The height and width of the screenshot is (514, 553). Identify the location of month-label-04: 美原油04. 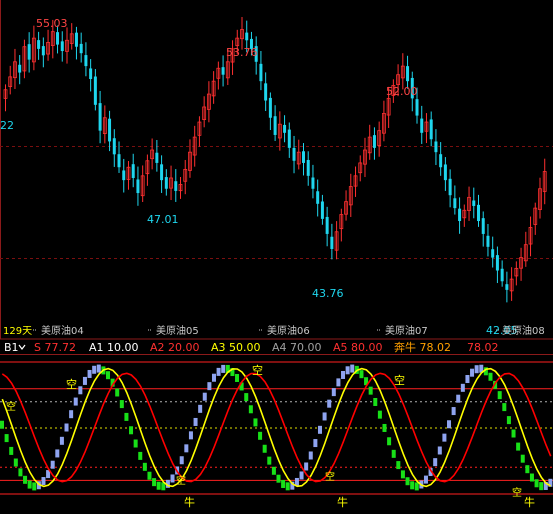
(62, 330).